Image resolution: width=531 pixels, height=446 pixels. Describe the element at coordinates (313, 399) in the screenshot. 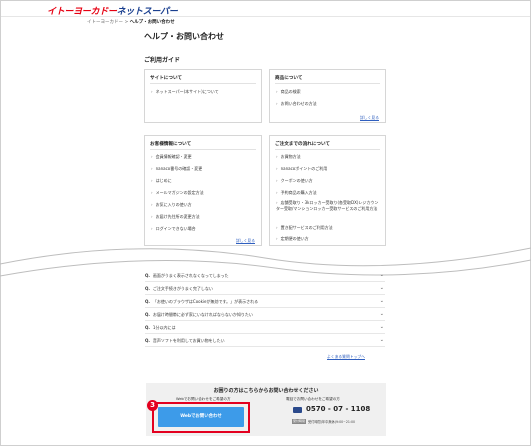

I see `phone-contact-note: 電話でお問い合わせをご希望の方` at that location.